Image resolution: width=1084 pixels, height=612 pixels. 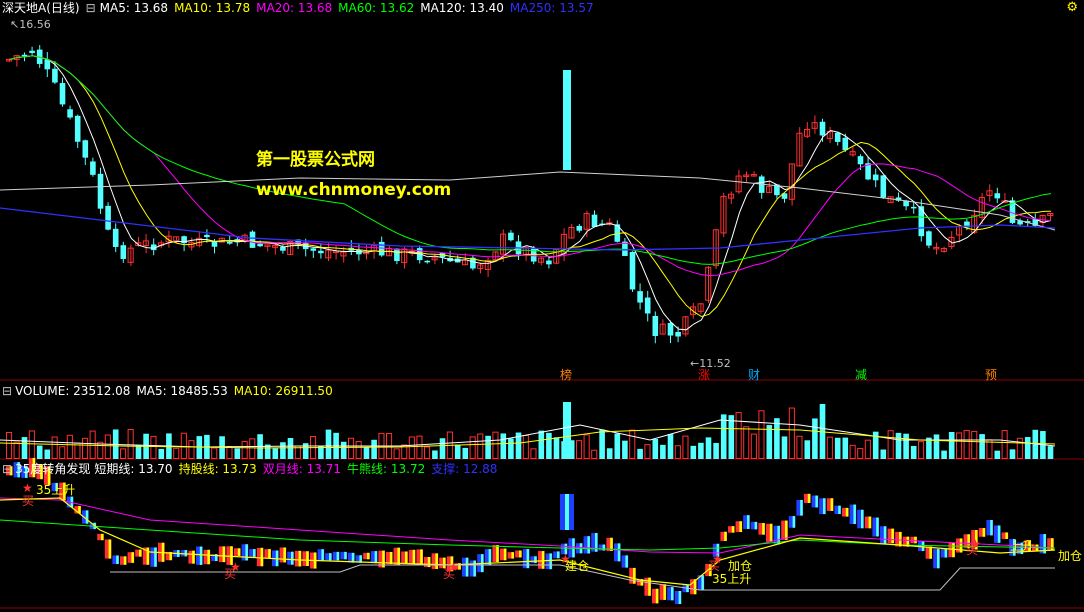 What do you see at coordinates (704, 374) in the screenshot?
I see `event-tag-zhang: 涨` at bounding box center [704, 374].